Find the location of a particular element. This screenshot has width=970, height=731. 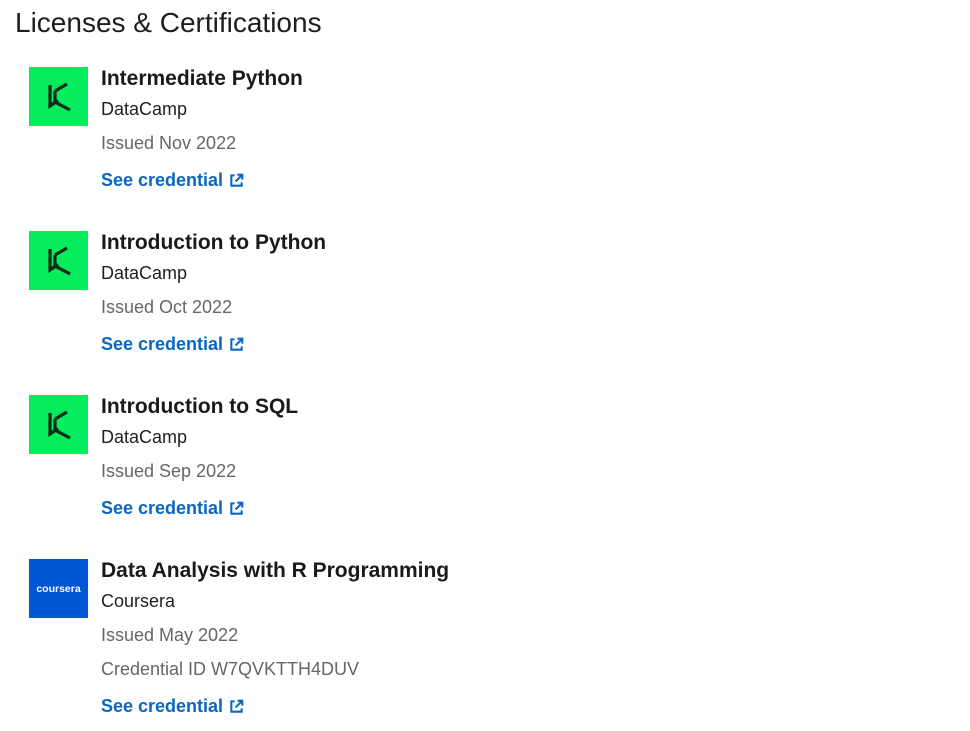

certification-title: Introduction to SQL is located at coordinates (199, 407).